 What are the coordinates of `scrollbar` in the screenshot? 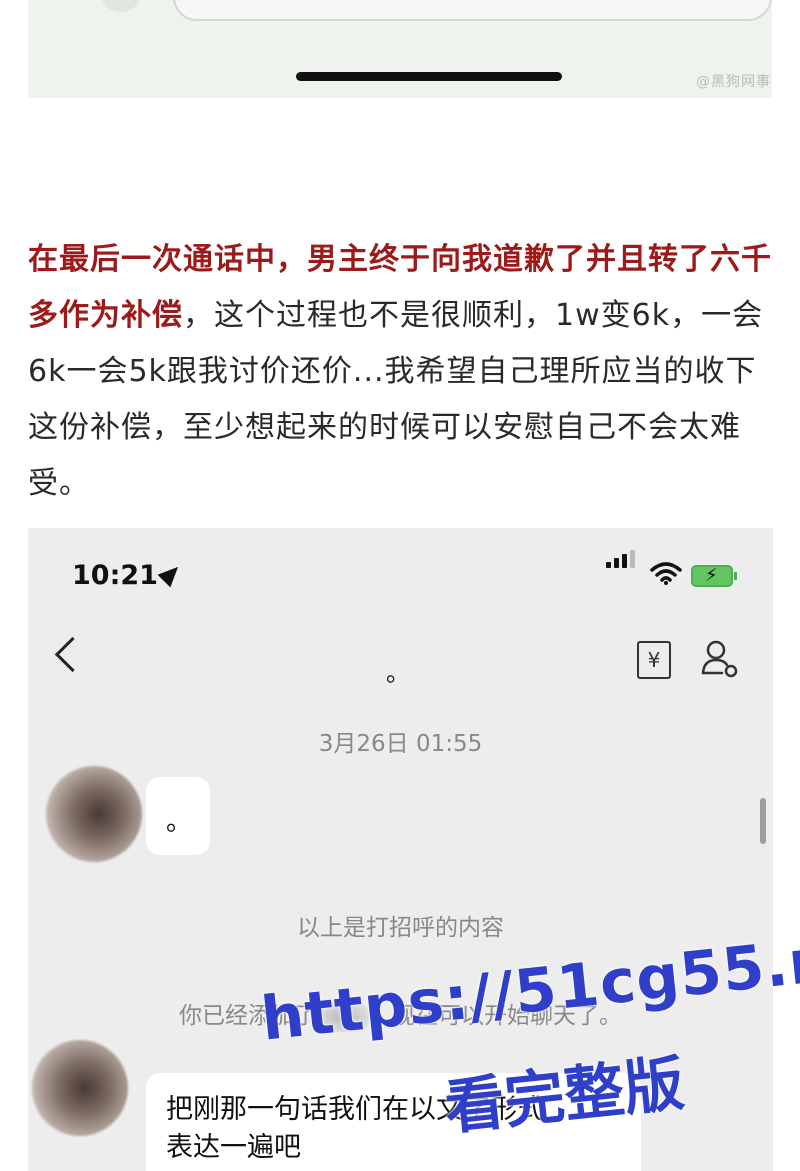 It's located at (763, 821).